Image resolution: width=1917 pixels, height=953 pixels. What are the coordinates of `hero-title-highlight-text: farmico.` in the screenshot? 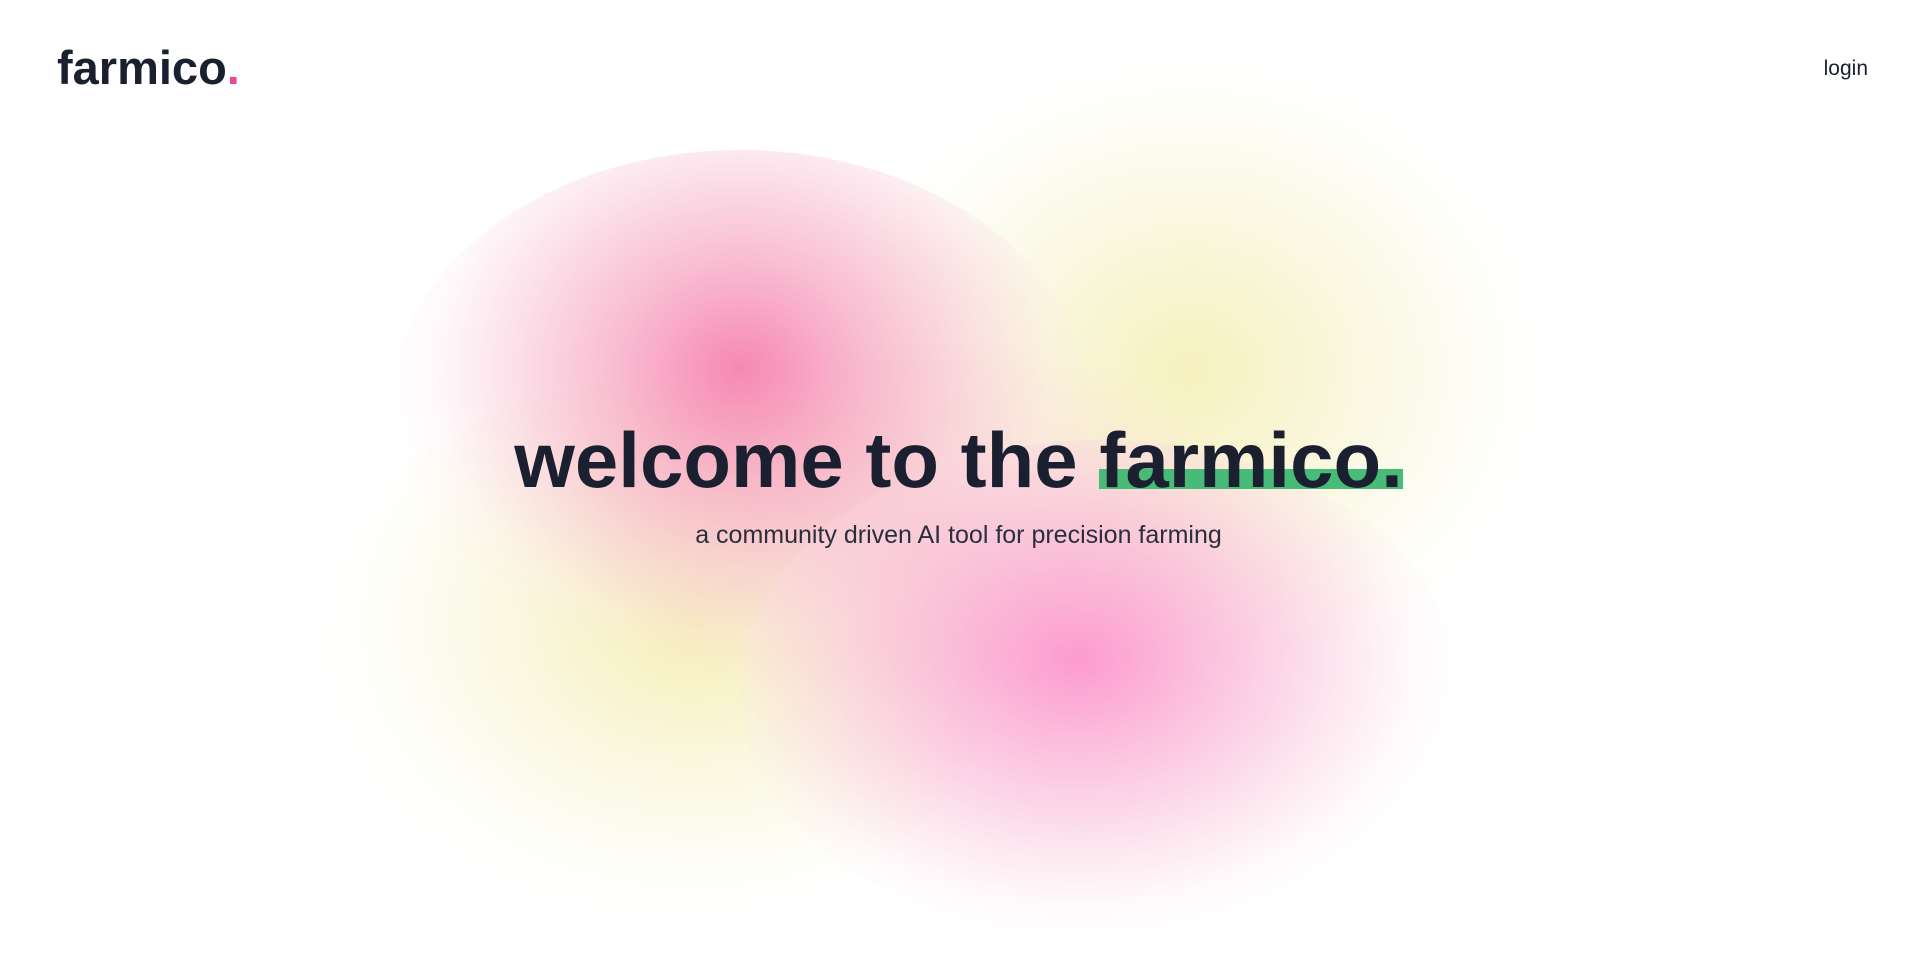 It's located at (1251, 460).